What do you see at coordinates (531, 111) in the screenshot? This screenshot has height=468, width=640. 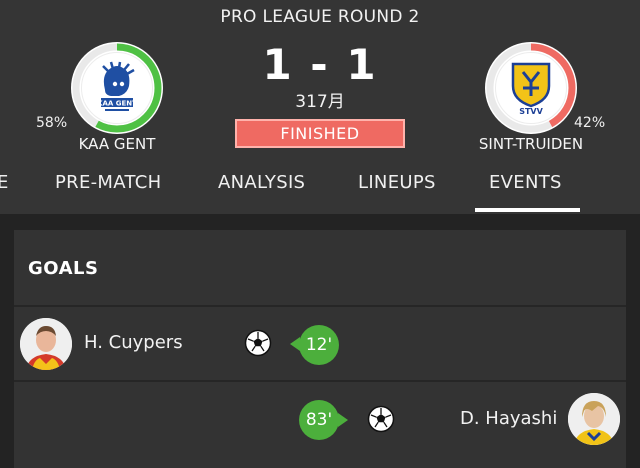 I see `stvv-crest-text: STVV` at bounding box center [531, 111].